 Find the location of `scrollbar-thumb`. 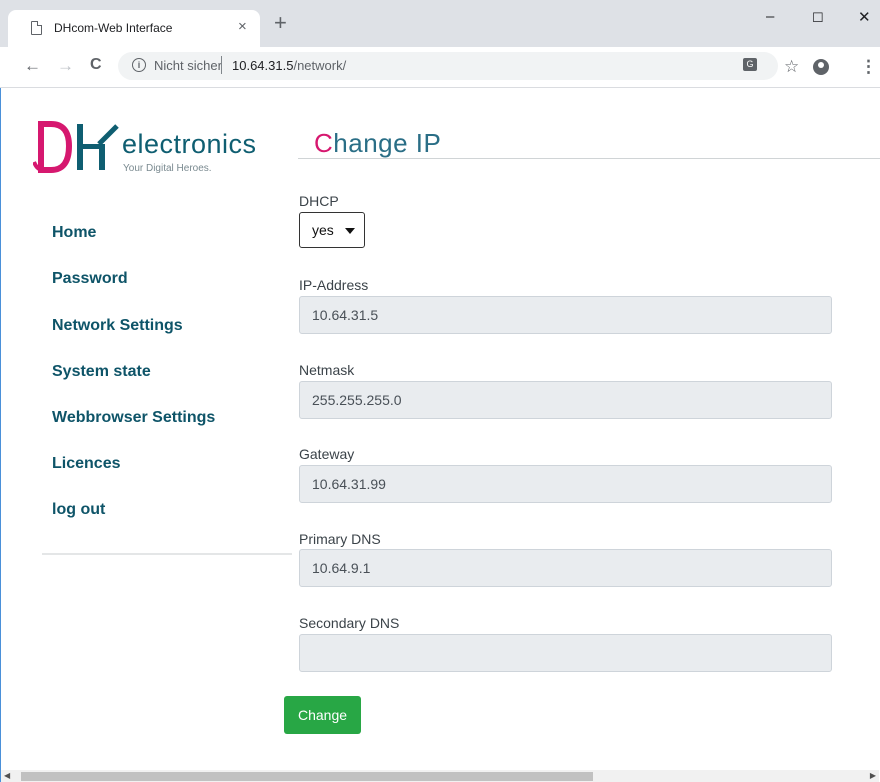

scrollbar-thumb is located at coordinates (307, 776).